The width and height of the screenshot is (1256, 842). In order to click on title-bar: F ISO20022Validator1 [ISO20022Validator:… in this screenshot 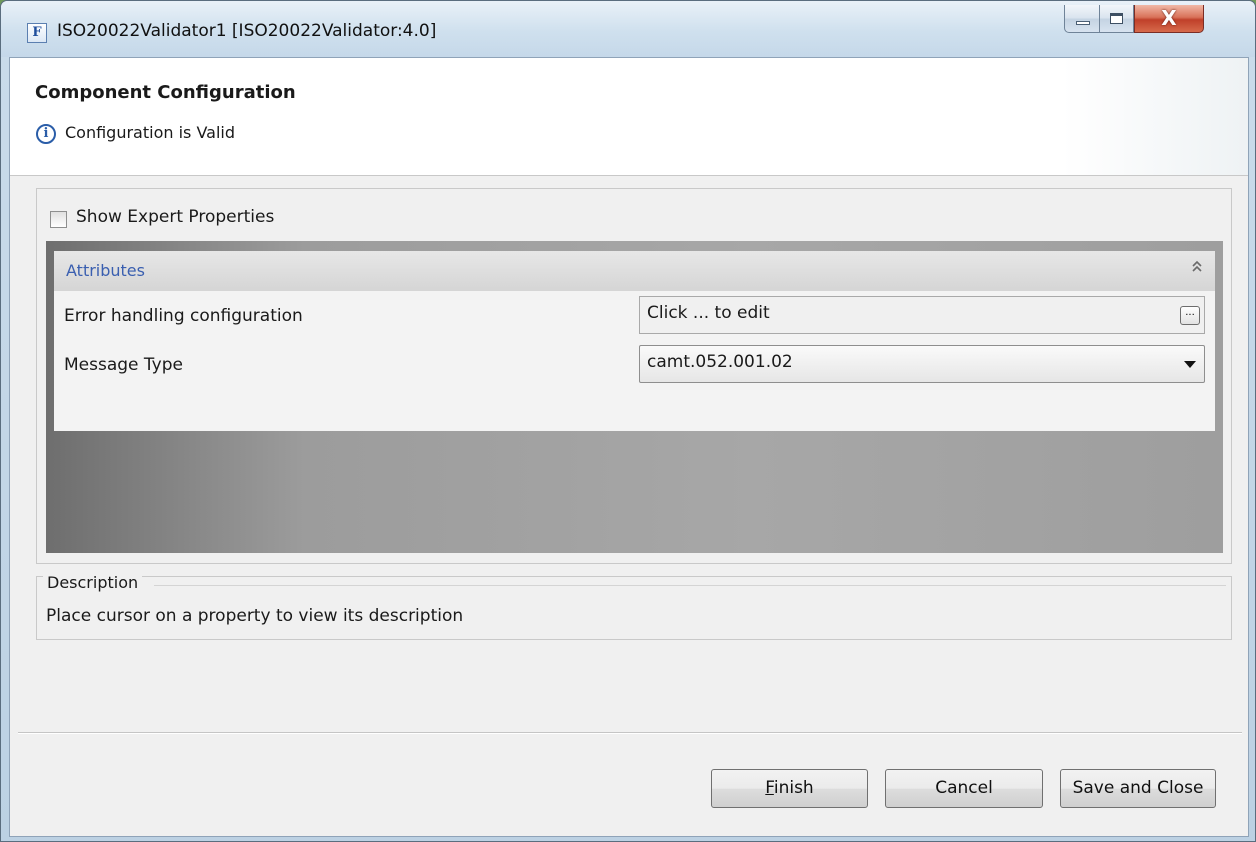, I will do `click(628, 29)`.